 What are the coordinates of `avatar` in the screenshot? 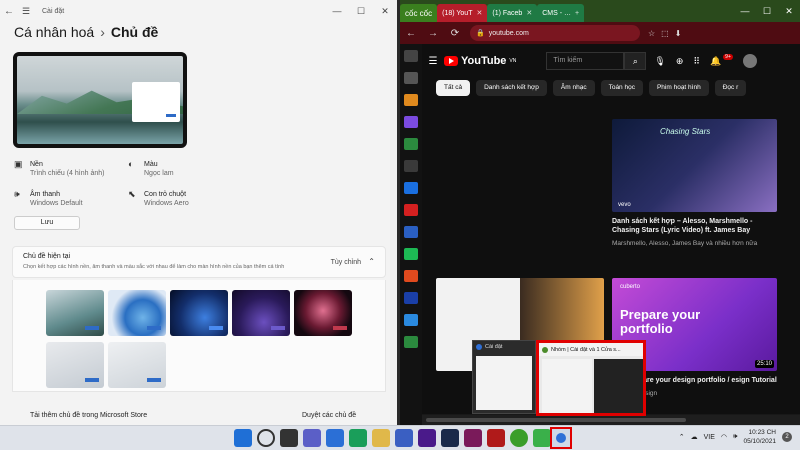 It's located at (749, 61).